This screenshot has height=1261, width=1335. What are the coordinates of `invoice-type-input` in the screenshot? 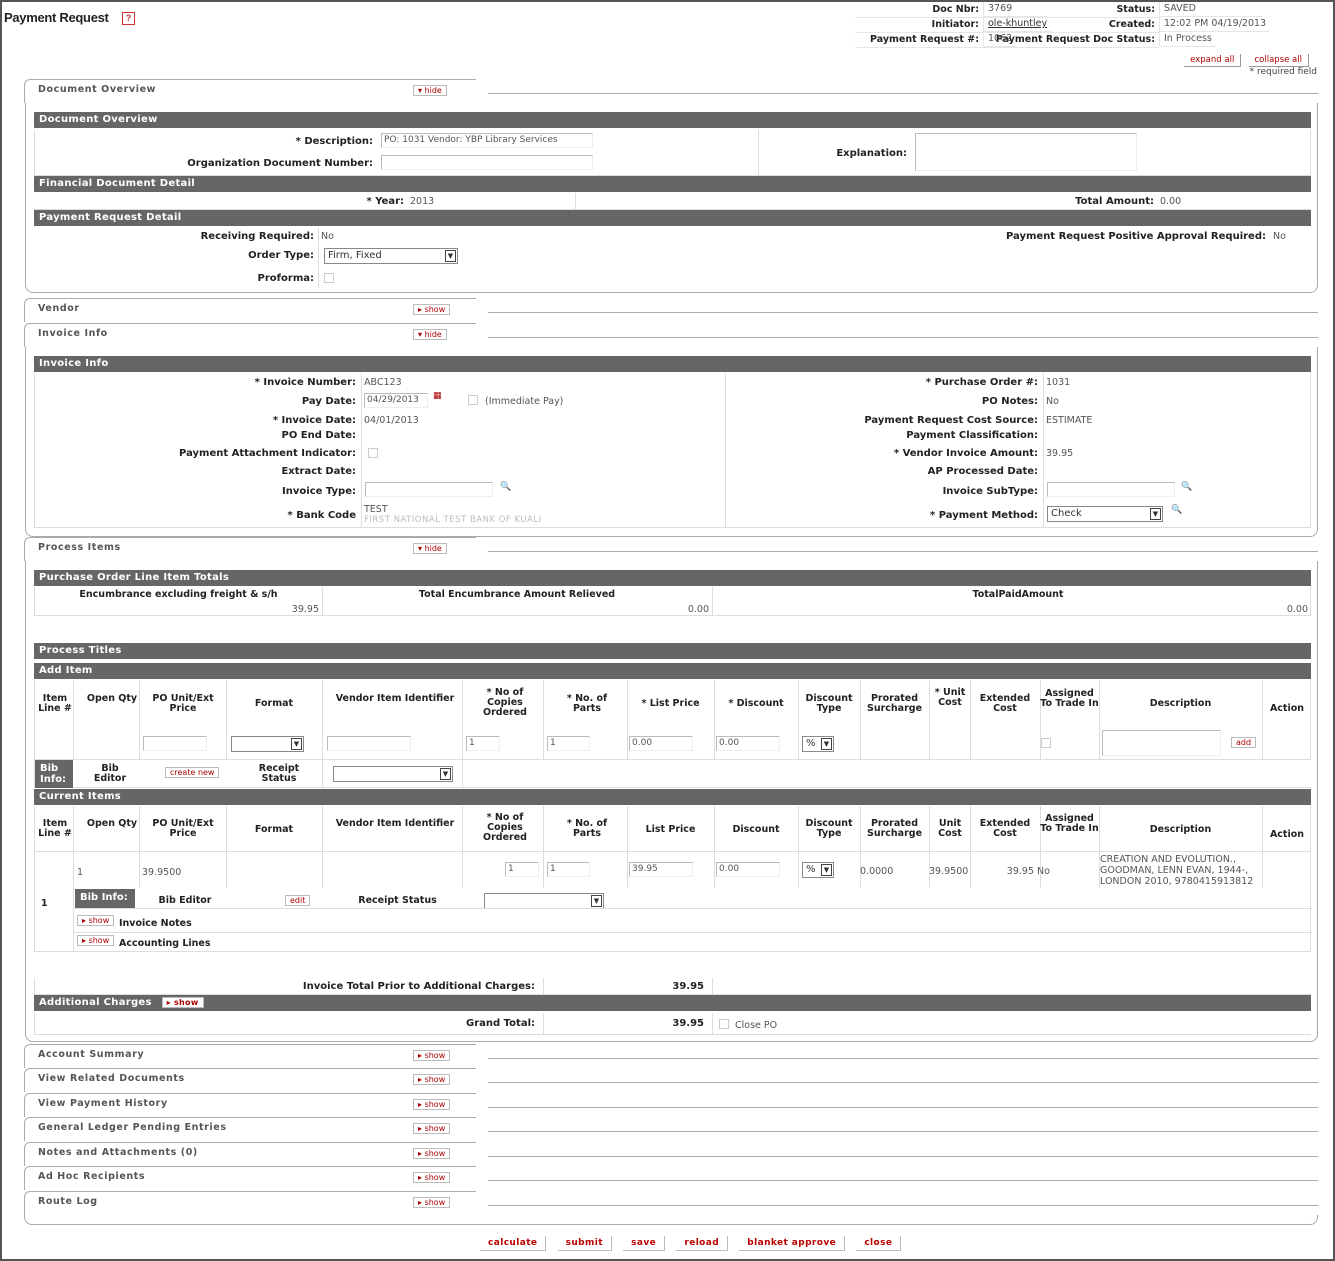 It's located at (429, 489).